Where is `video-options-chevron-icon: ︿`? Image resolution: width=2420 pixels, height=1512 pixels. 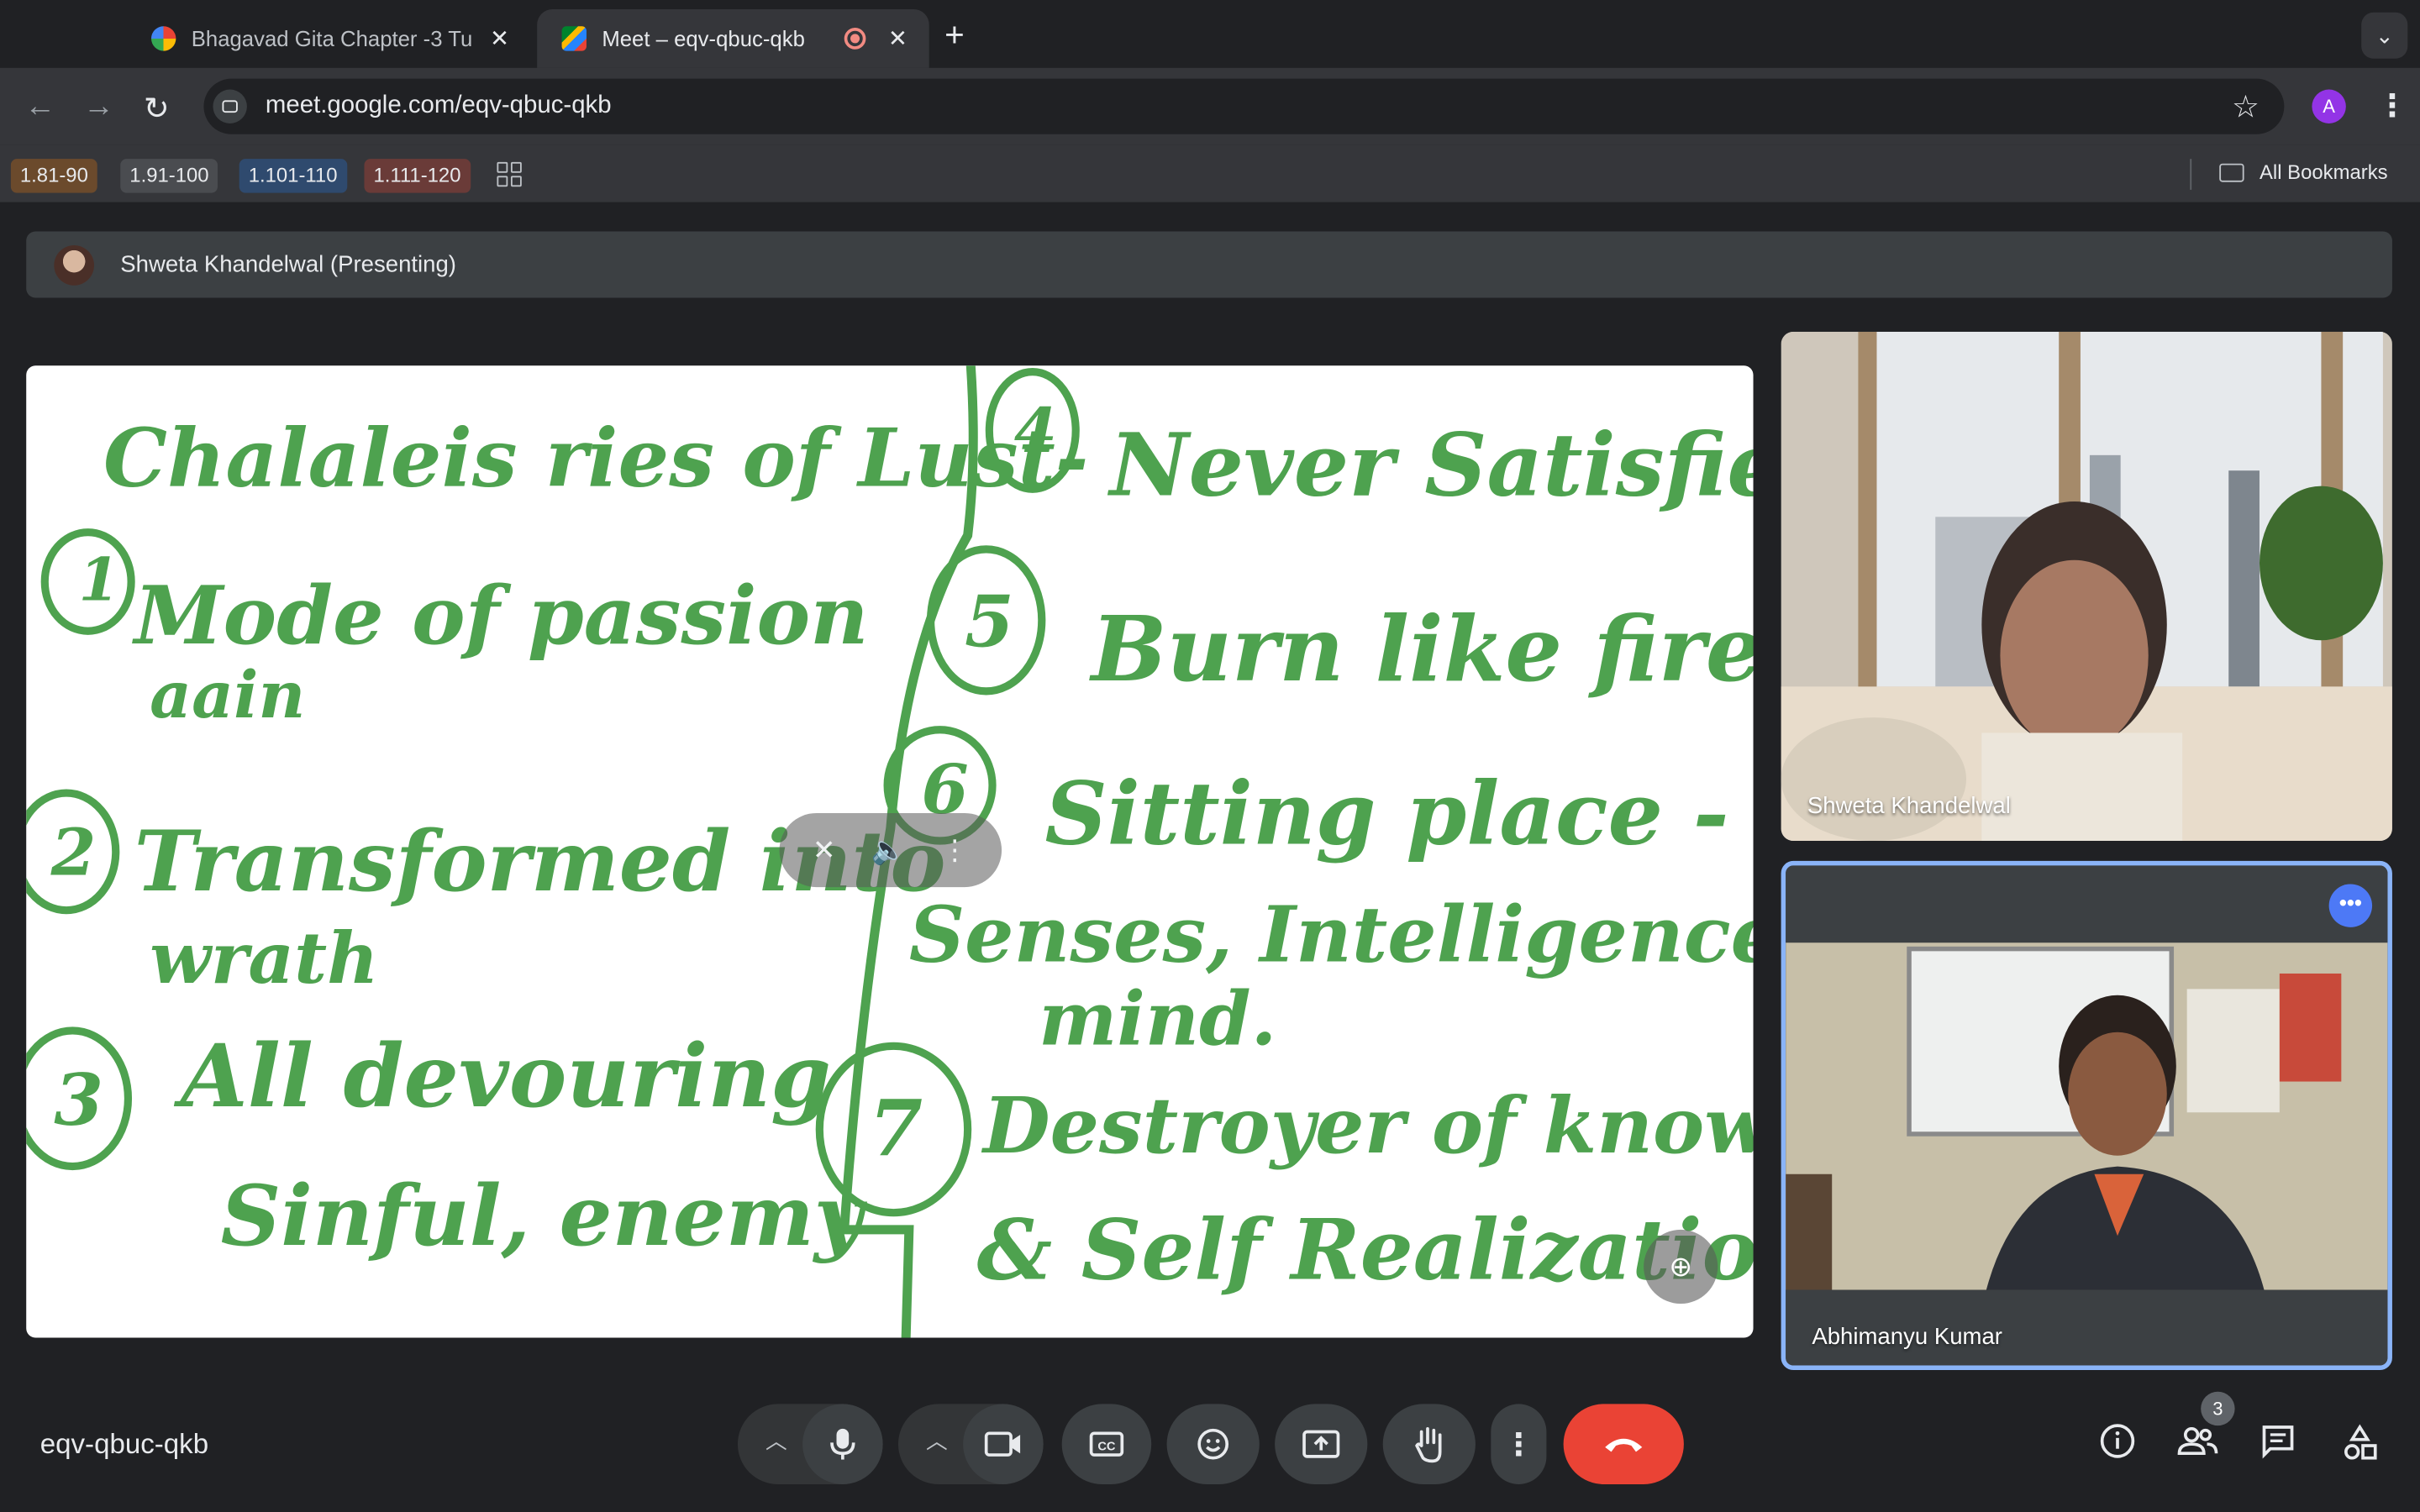 video-options-chevron-icon: ︿ is located at coordinates (937, 1441).